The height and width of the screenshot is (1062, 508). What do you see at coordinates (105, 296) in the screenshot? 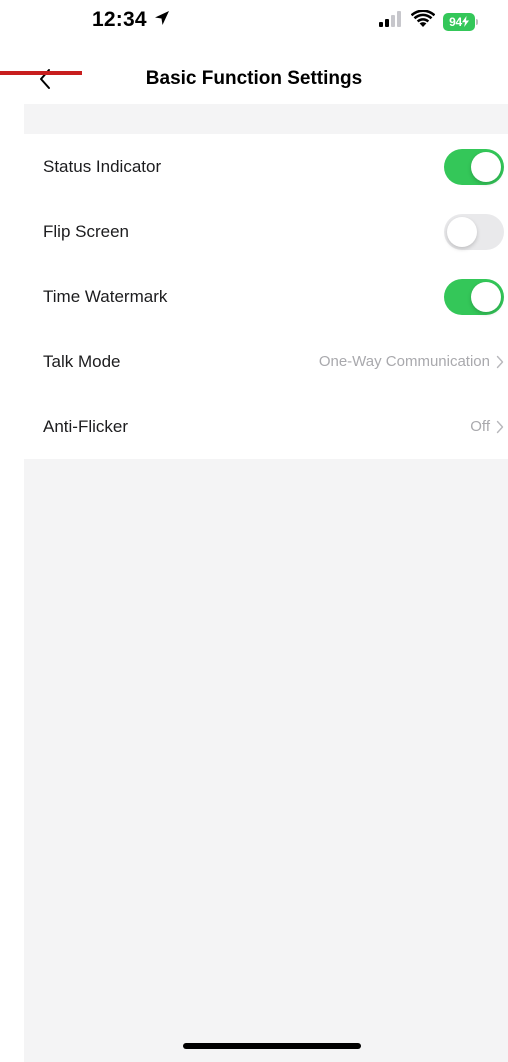
I see `time-watermark-label: Time Watermark` at bounding box center [105, 296].